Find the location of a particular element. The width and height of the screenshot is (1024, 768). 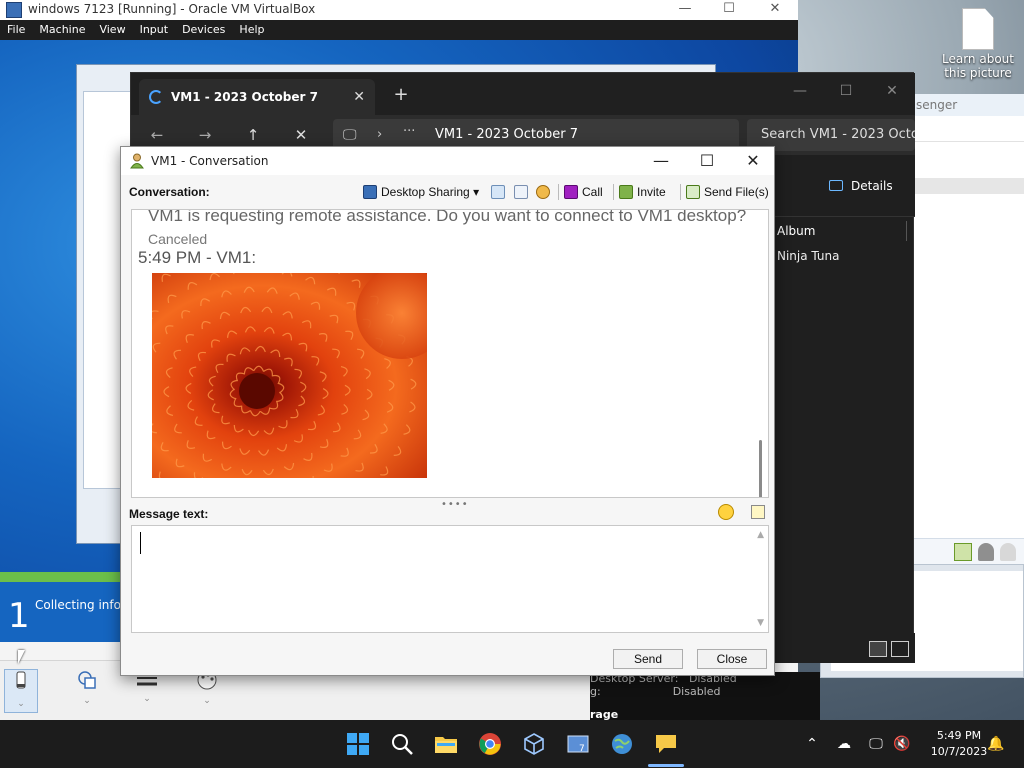

large-icons-view-icon is located at coordinates (900, 649).